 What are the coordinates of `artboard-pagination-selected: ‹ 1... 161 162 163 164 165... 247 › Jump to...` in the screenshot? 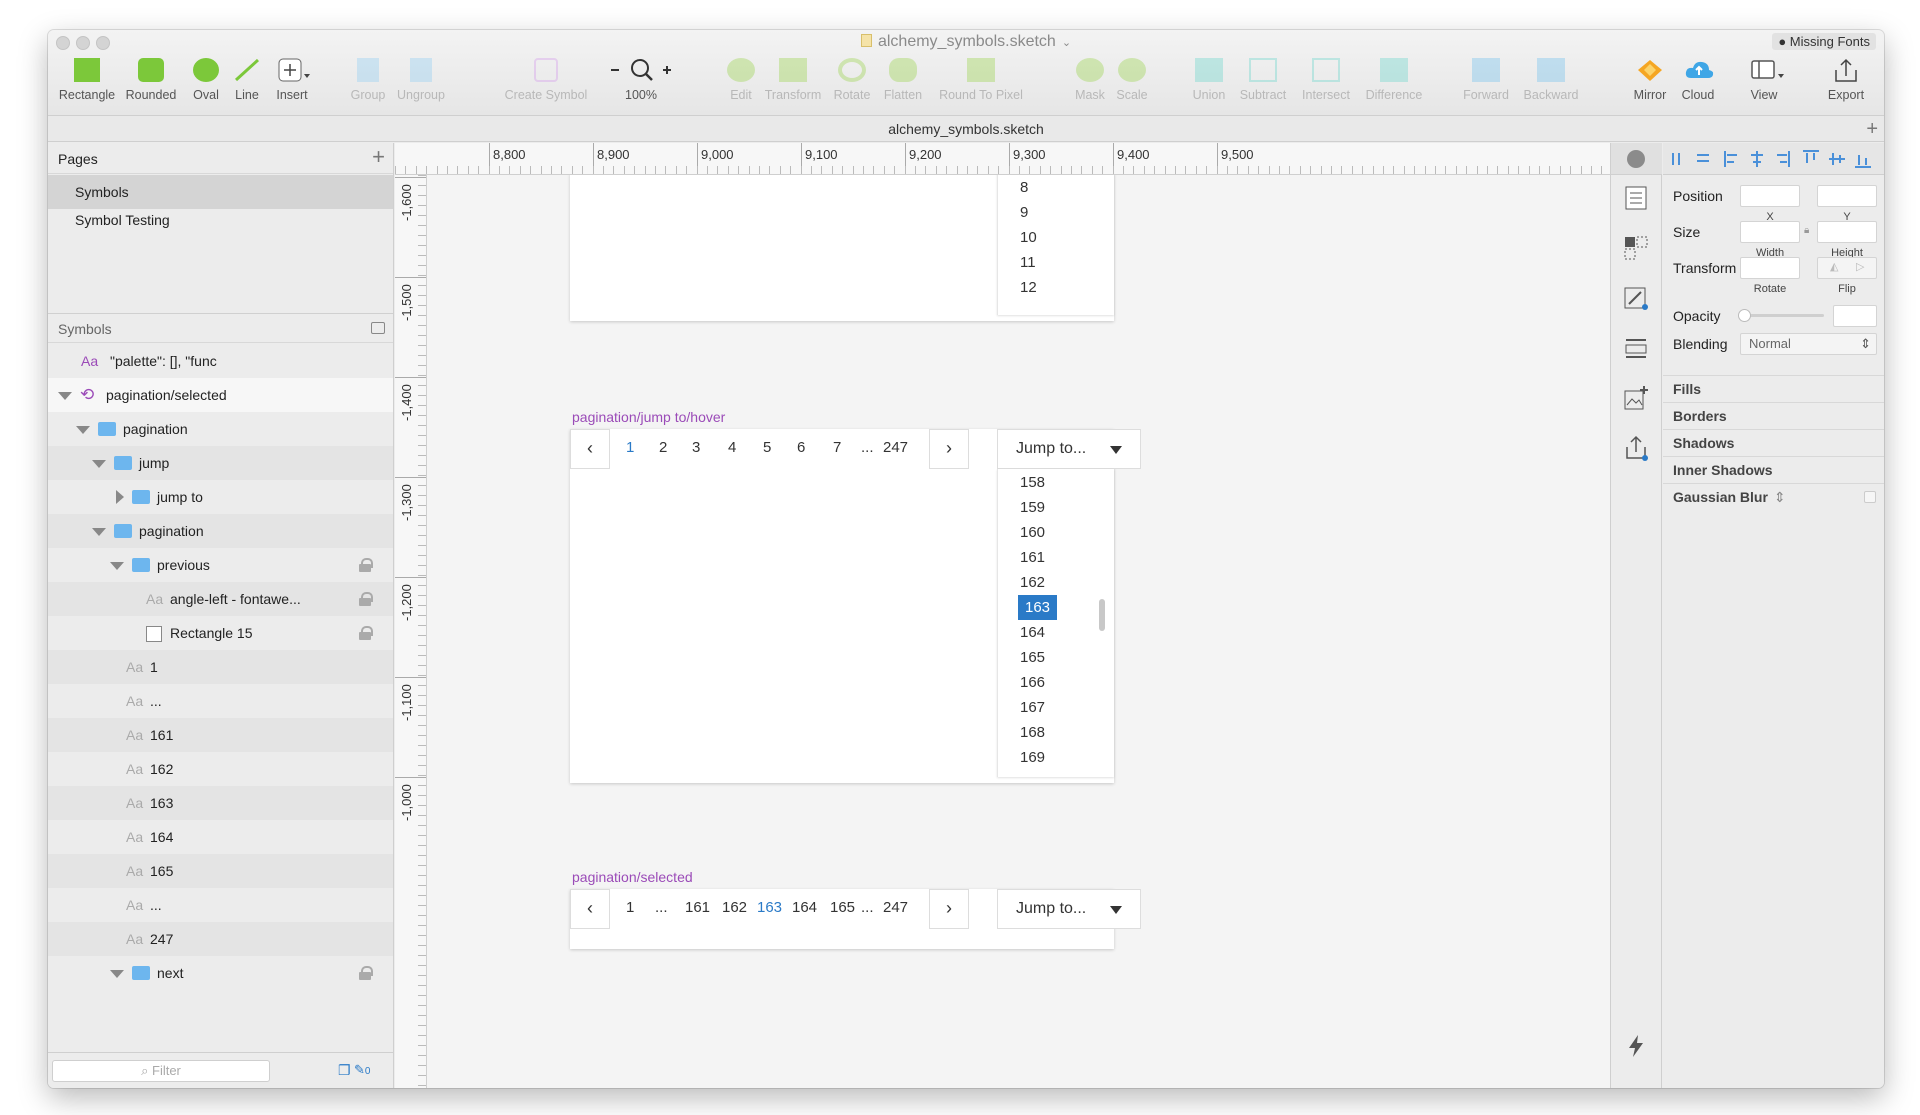 It's located at (855, 919).